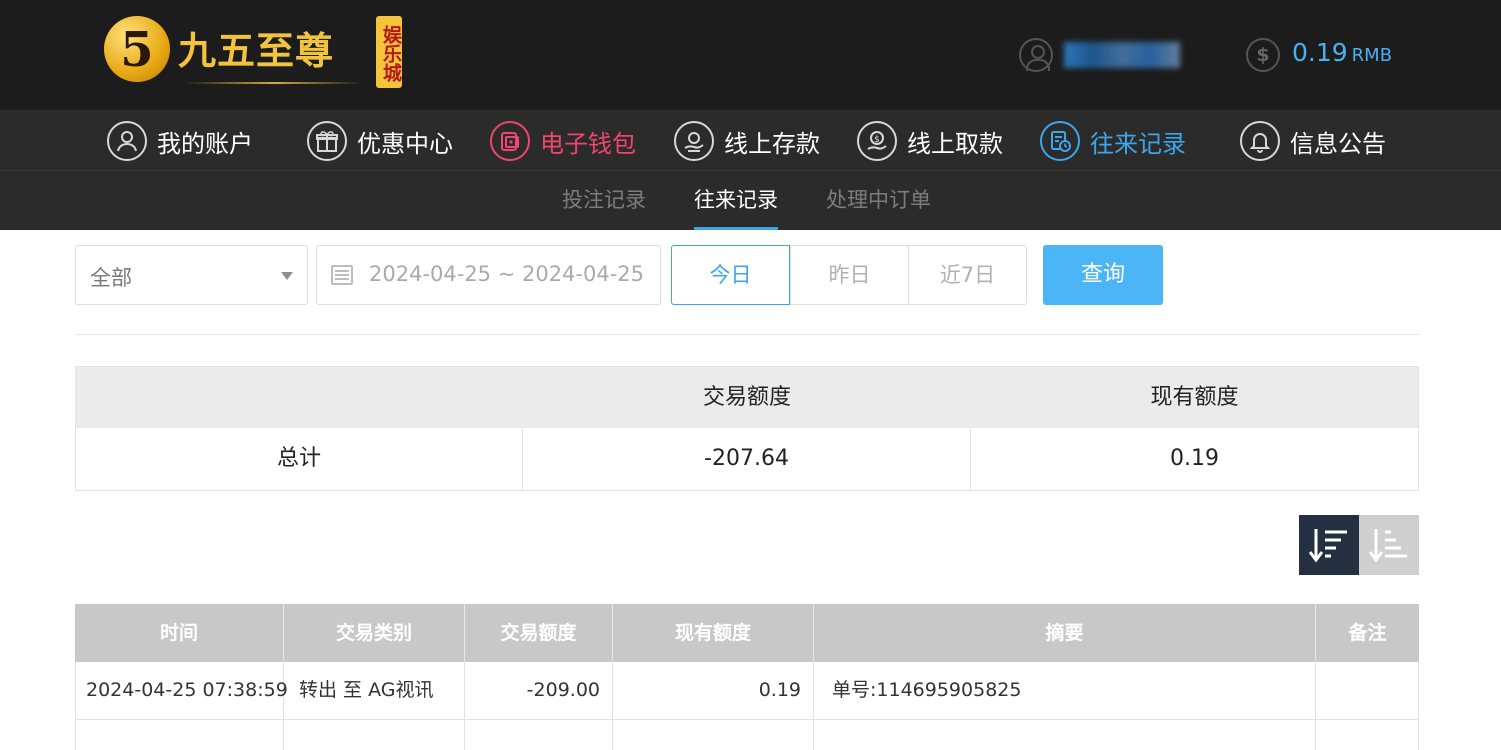 The image size is (1501, 750). I want to click on type-select: 全部, so click(191, 275).